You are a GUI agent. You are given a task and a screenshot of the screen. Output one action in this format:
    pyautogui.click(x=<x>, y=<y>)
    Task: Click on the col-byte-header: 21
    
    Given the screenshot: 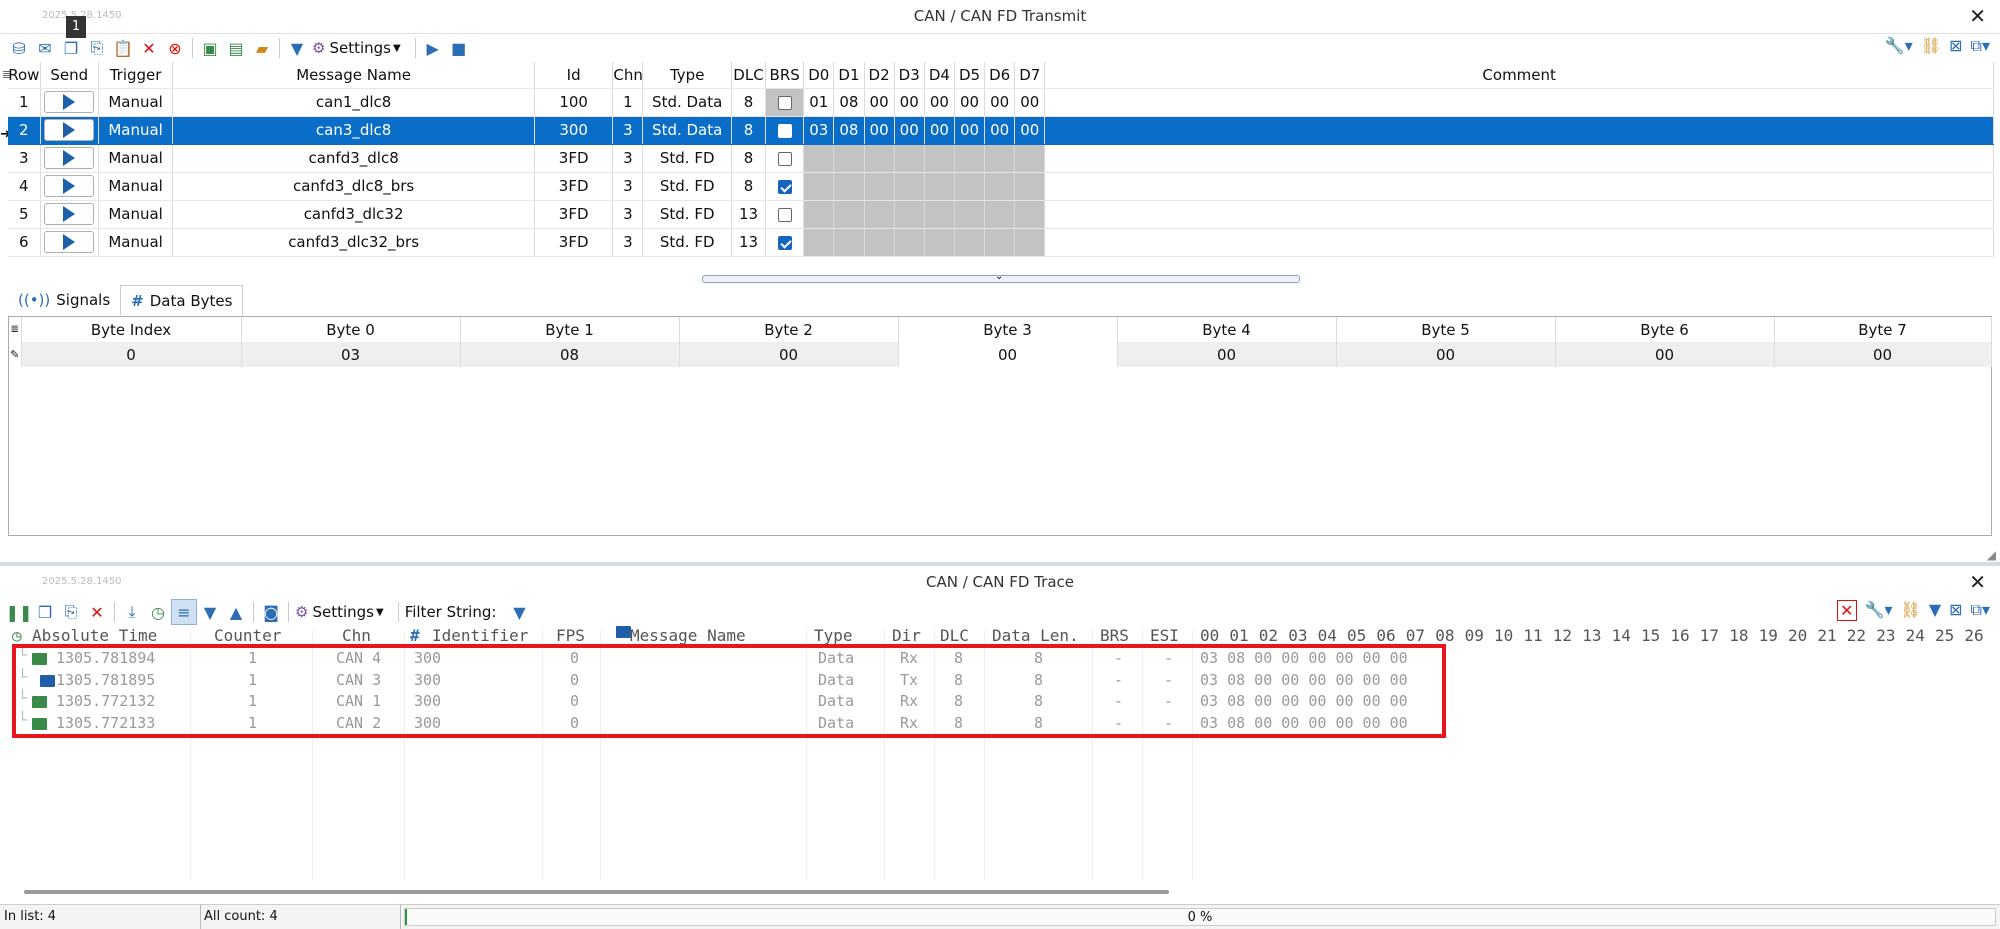 What is the action you would take?
    pyautogui.click(x=1826, y=635)
    